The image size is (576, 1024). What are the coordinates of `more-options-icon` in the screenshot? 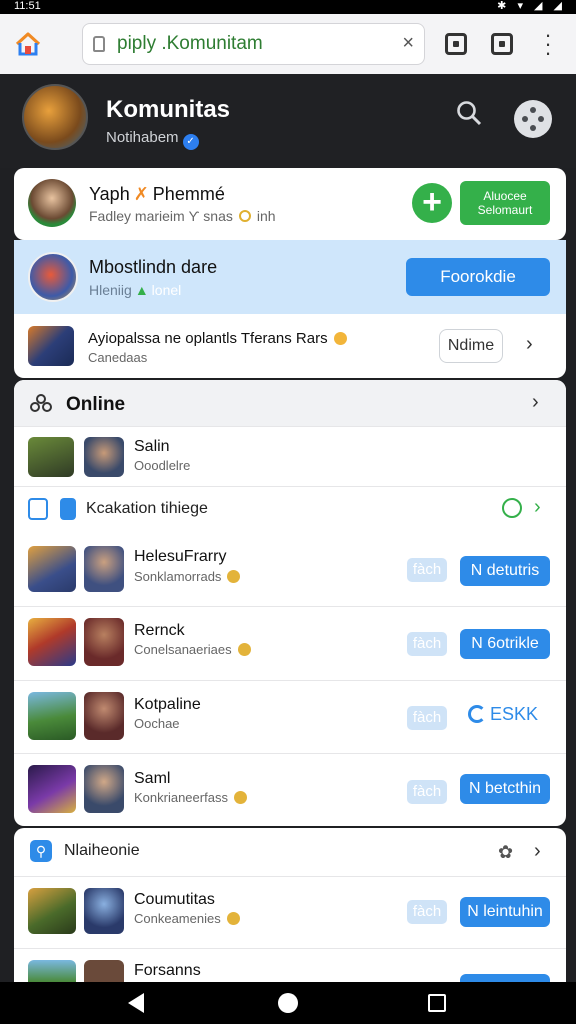 It's located at (533, 119).